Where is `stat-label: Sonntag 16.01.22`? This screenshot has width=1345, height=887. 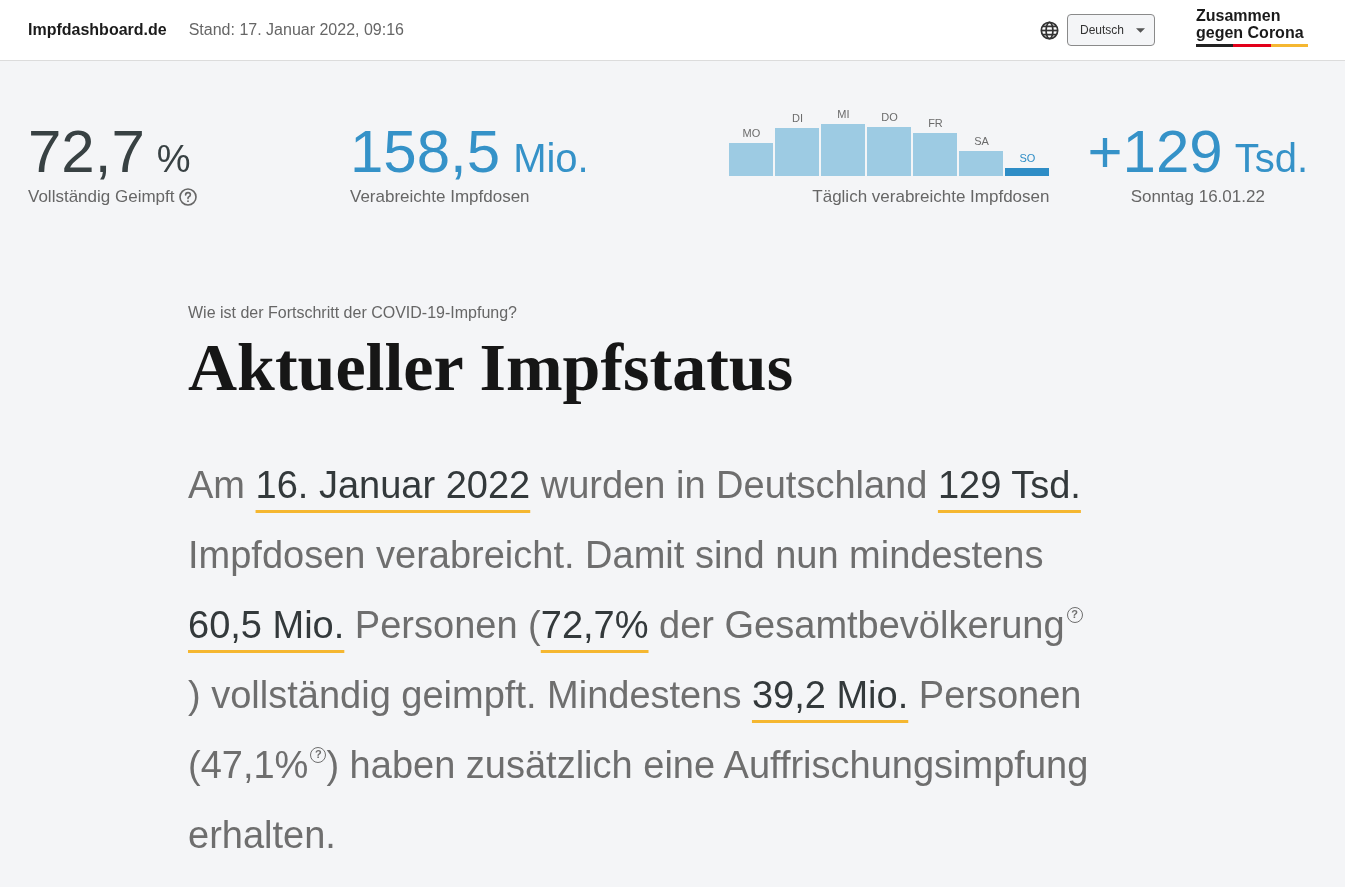
stat-label: Sonntag 16.01.22 is located at coordinates (1197, 197).